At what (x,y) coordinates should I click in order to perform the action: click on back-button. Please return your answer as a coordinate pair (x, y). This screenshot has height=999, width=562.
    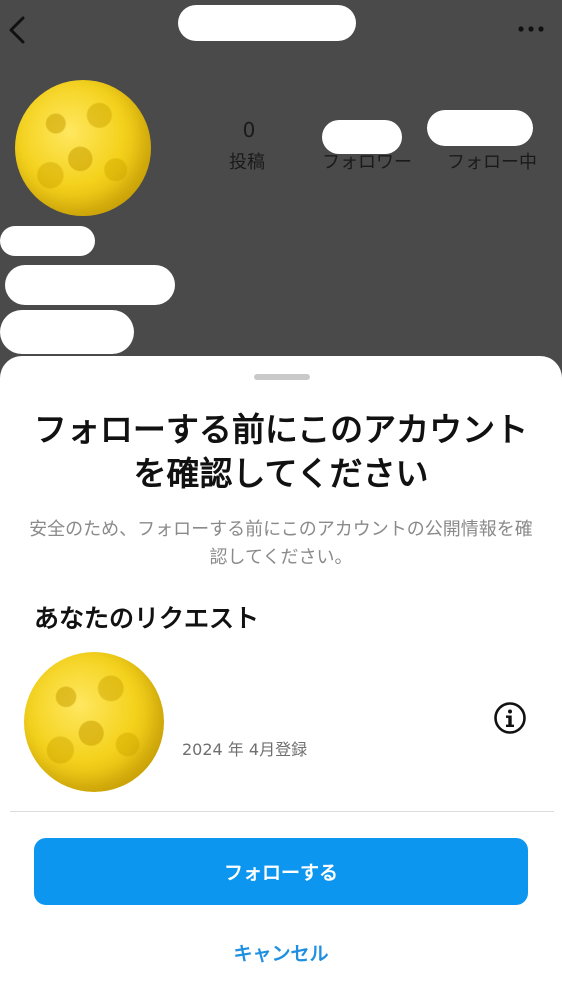
    Looking at the image, I should click on (17, 30).